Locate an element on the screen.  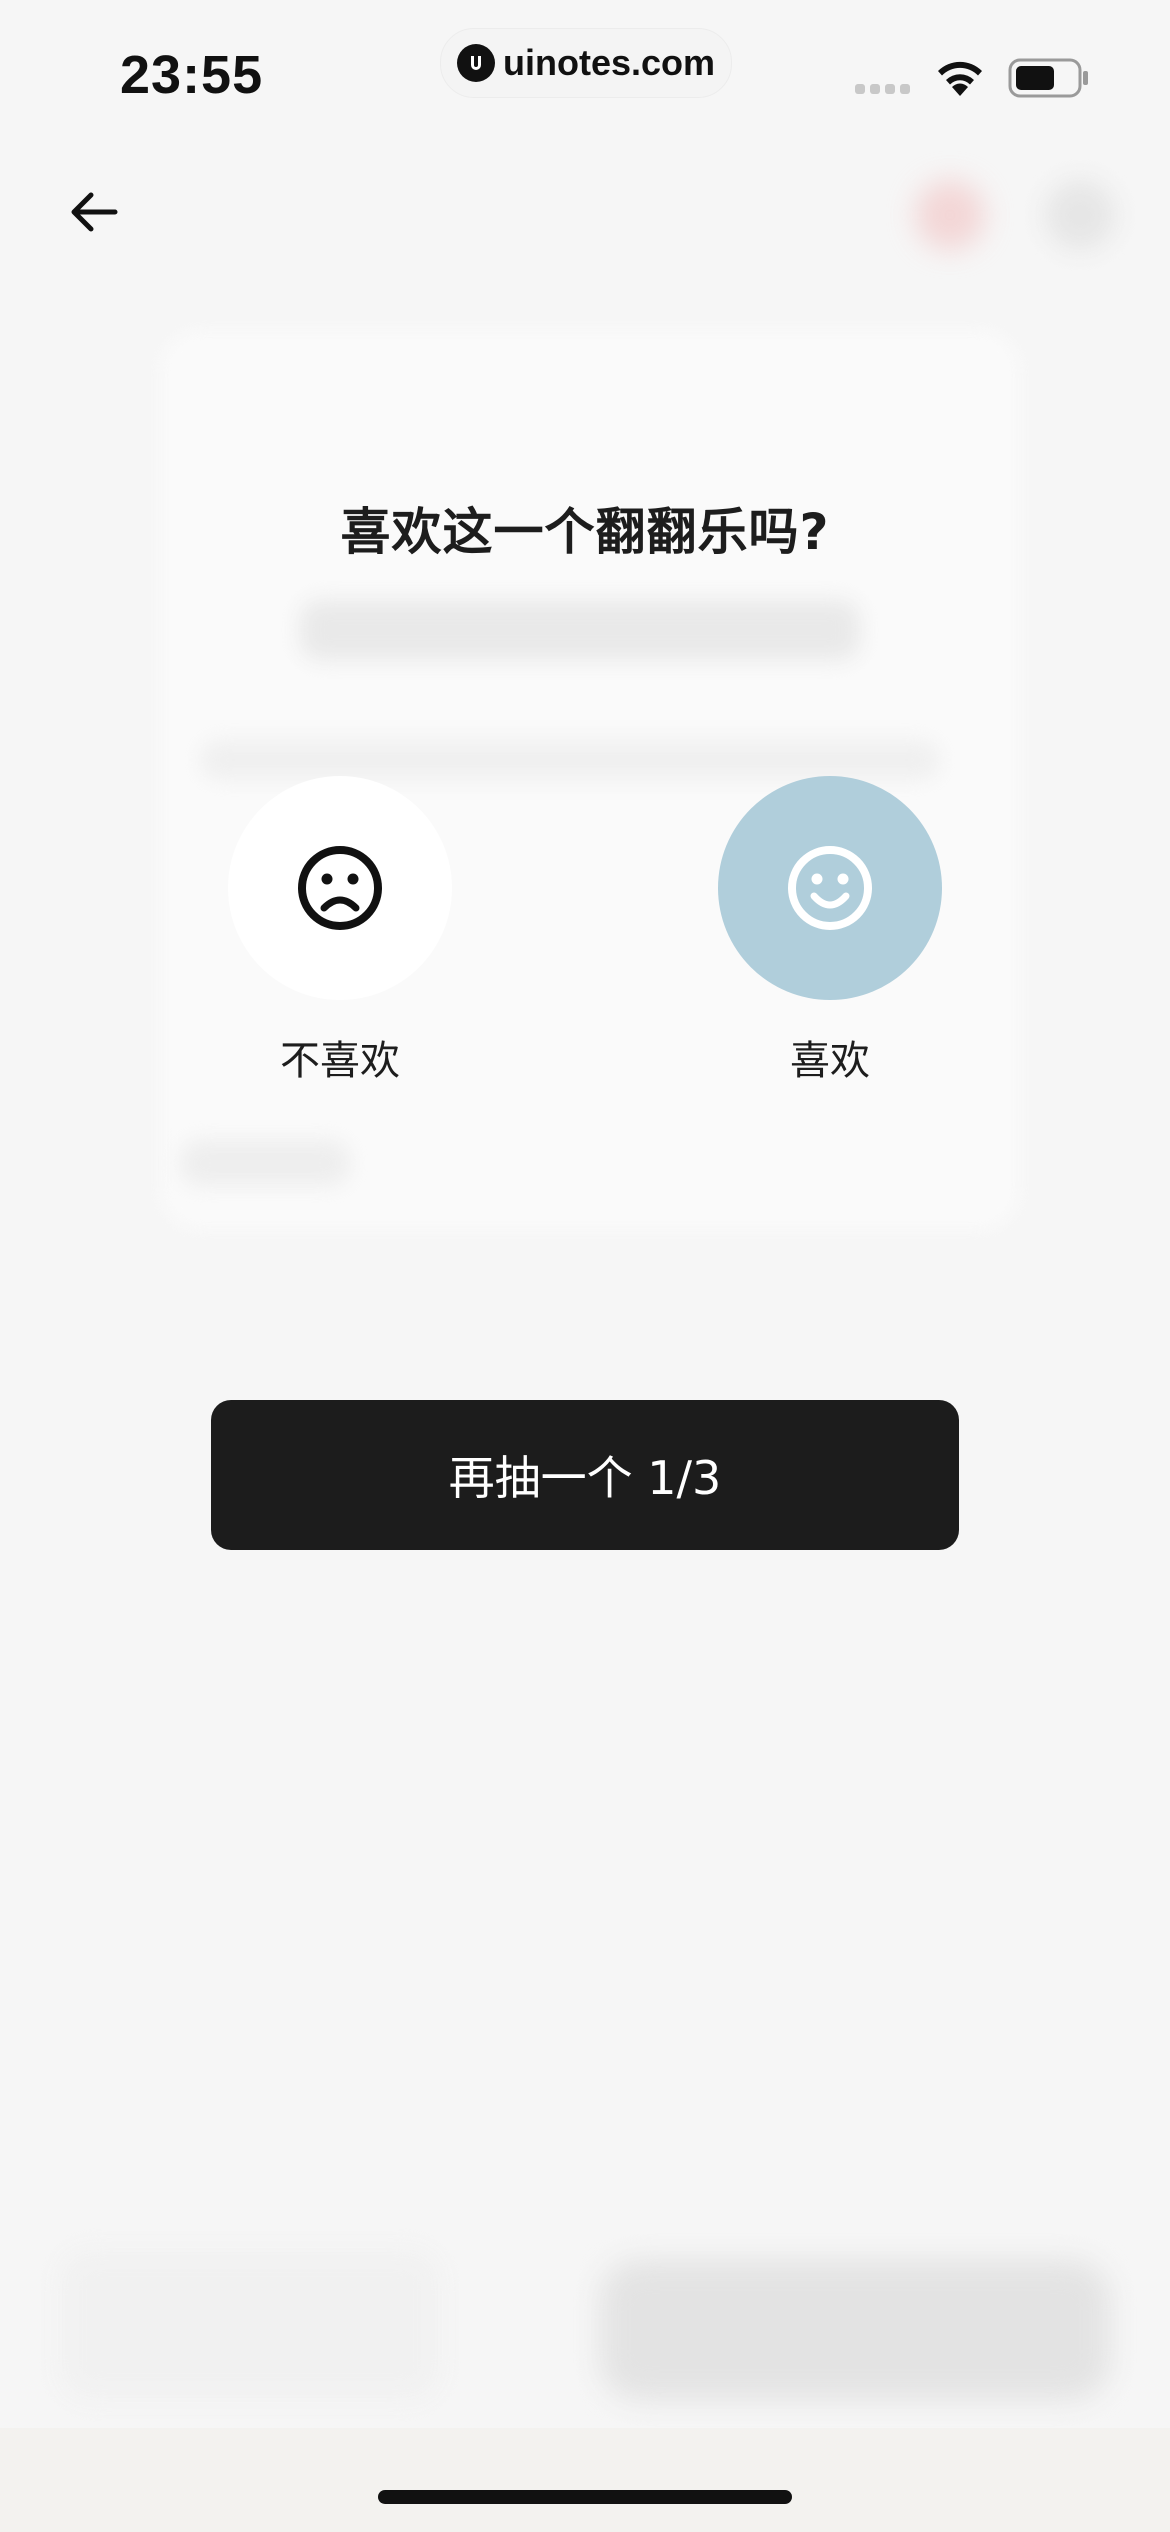
dislike-circle is located at coordinates (340, 888).